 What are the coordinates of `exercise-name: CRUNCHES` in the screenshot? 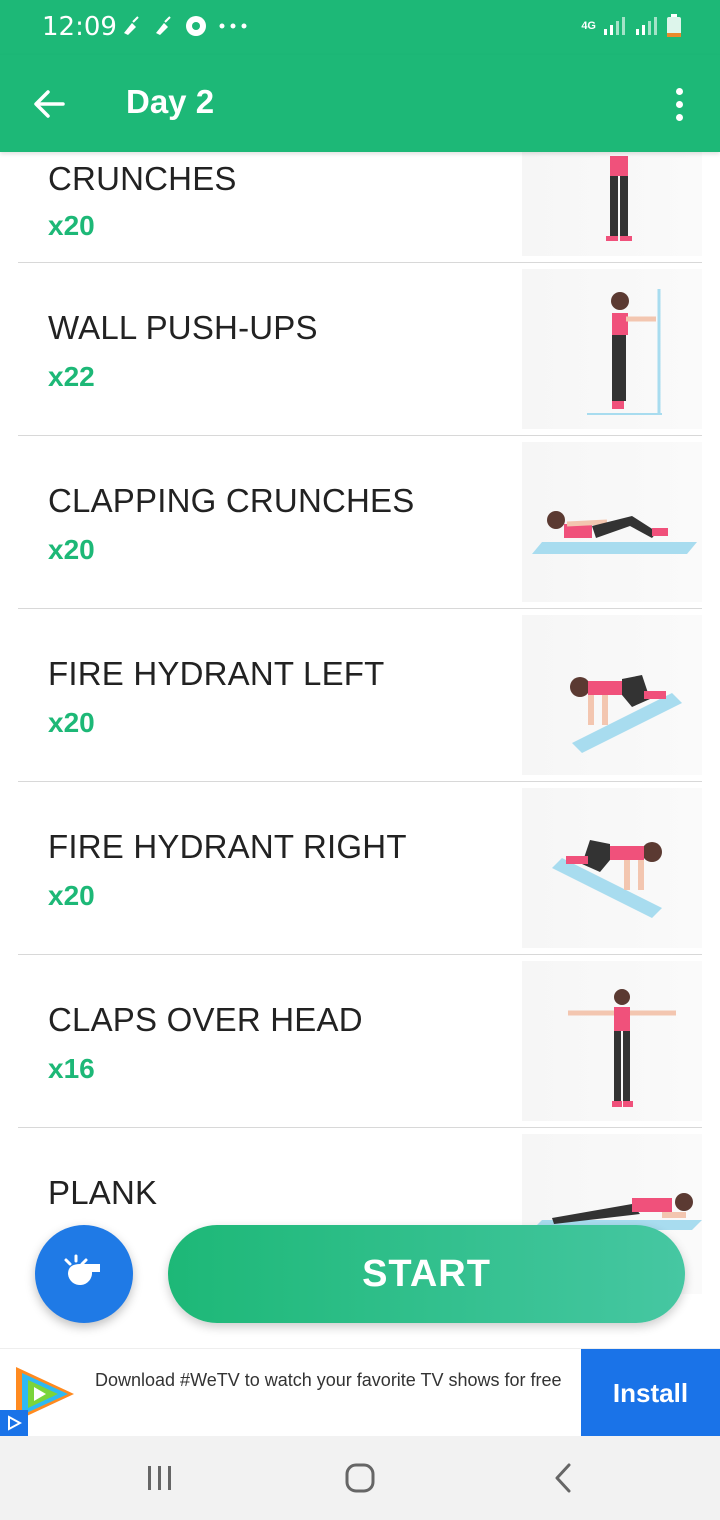 It's located at (142, 178).